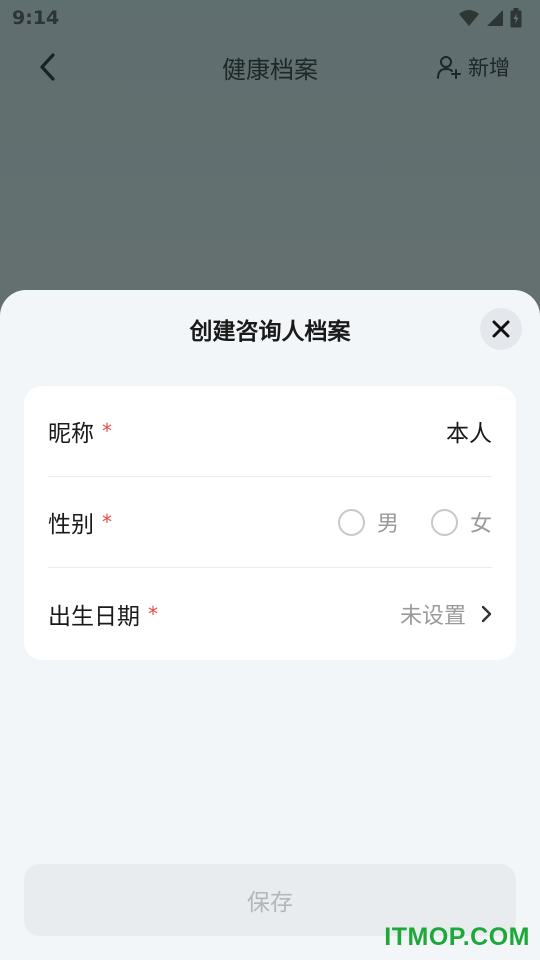  I want to click on status-bar: 9:14, so click(270, 18).